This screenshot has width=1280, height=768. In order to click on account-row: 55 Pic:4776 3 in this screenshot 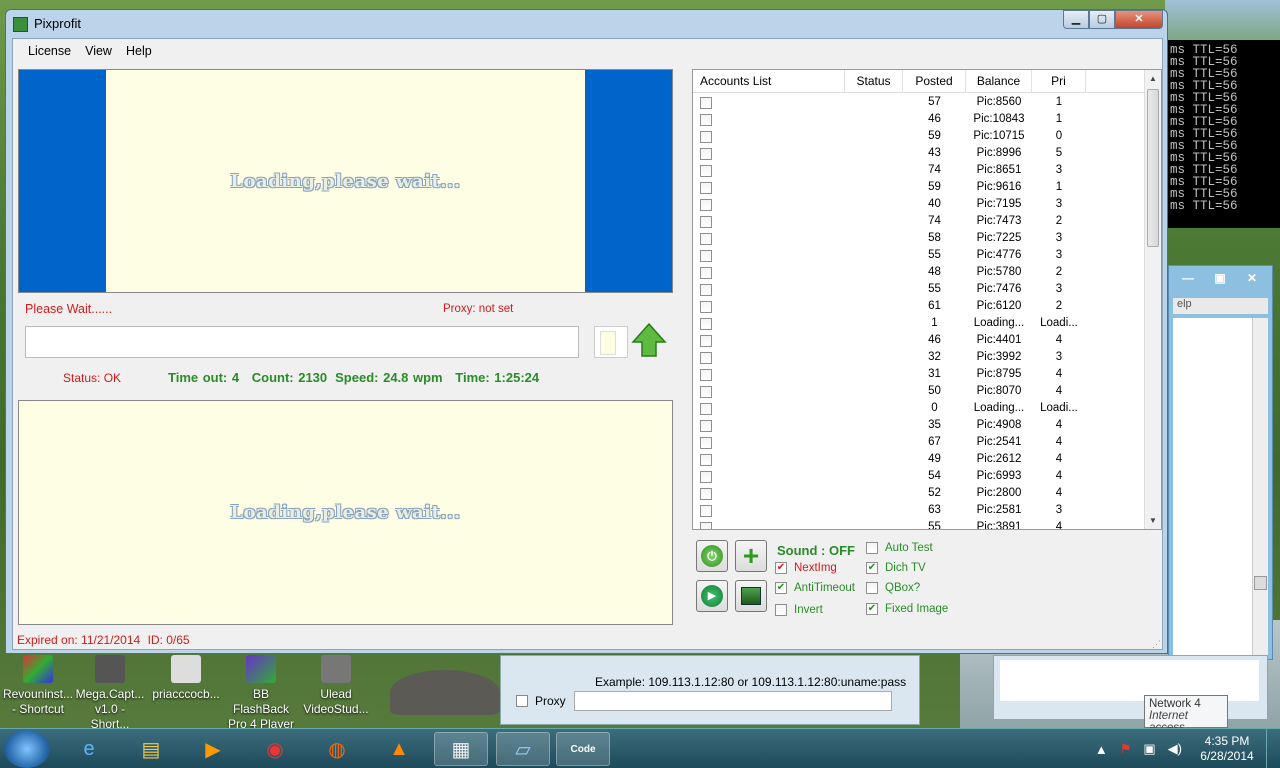, I will do `click(919, 255)`.